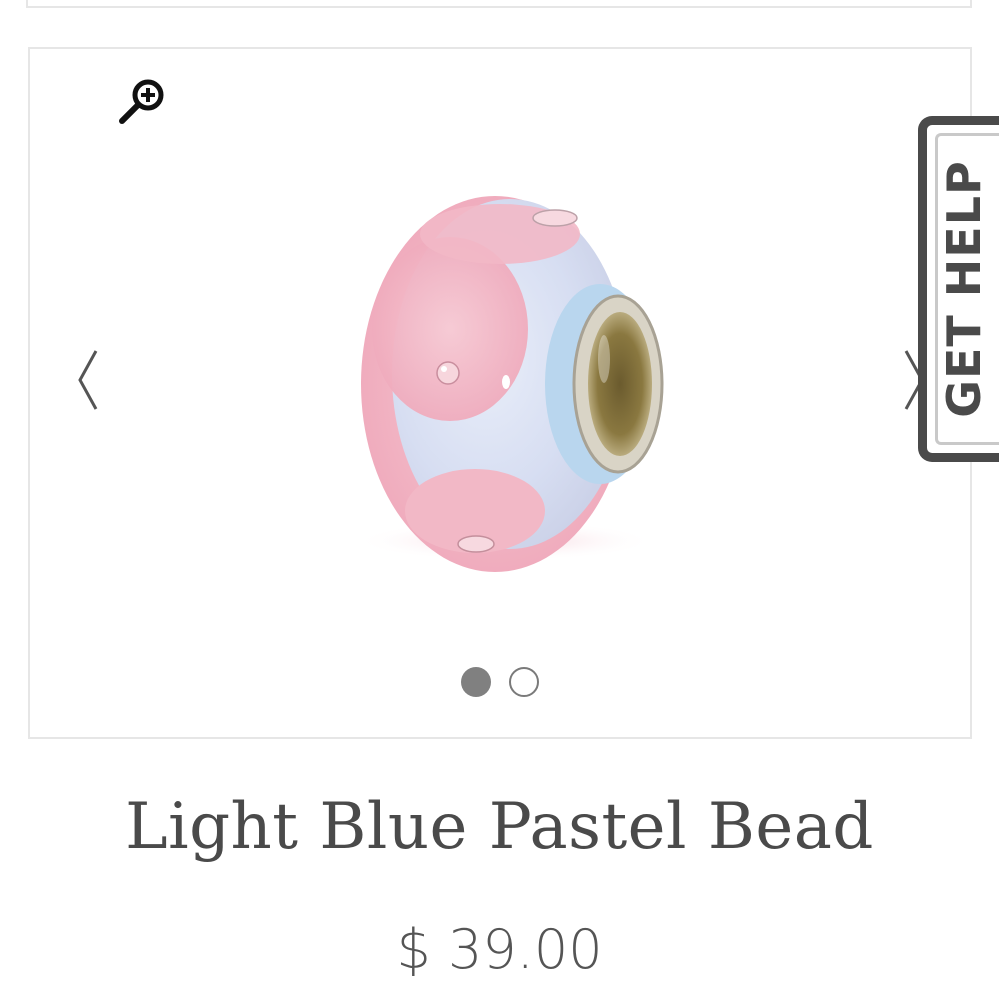  I want to click on previous-section-panel, so click(499, 4).